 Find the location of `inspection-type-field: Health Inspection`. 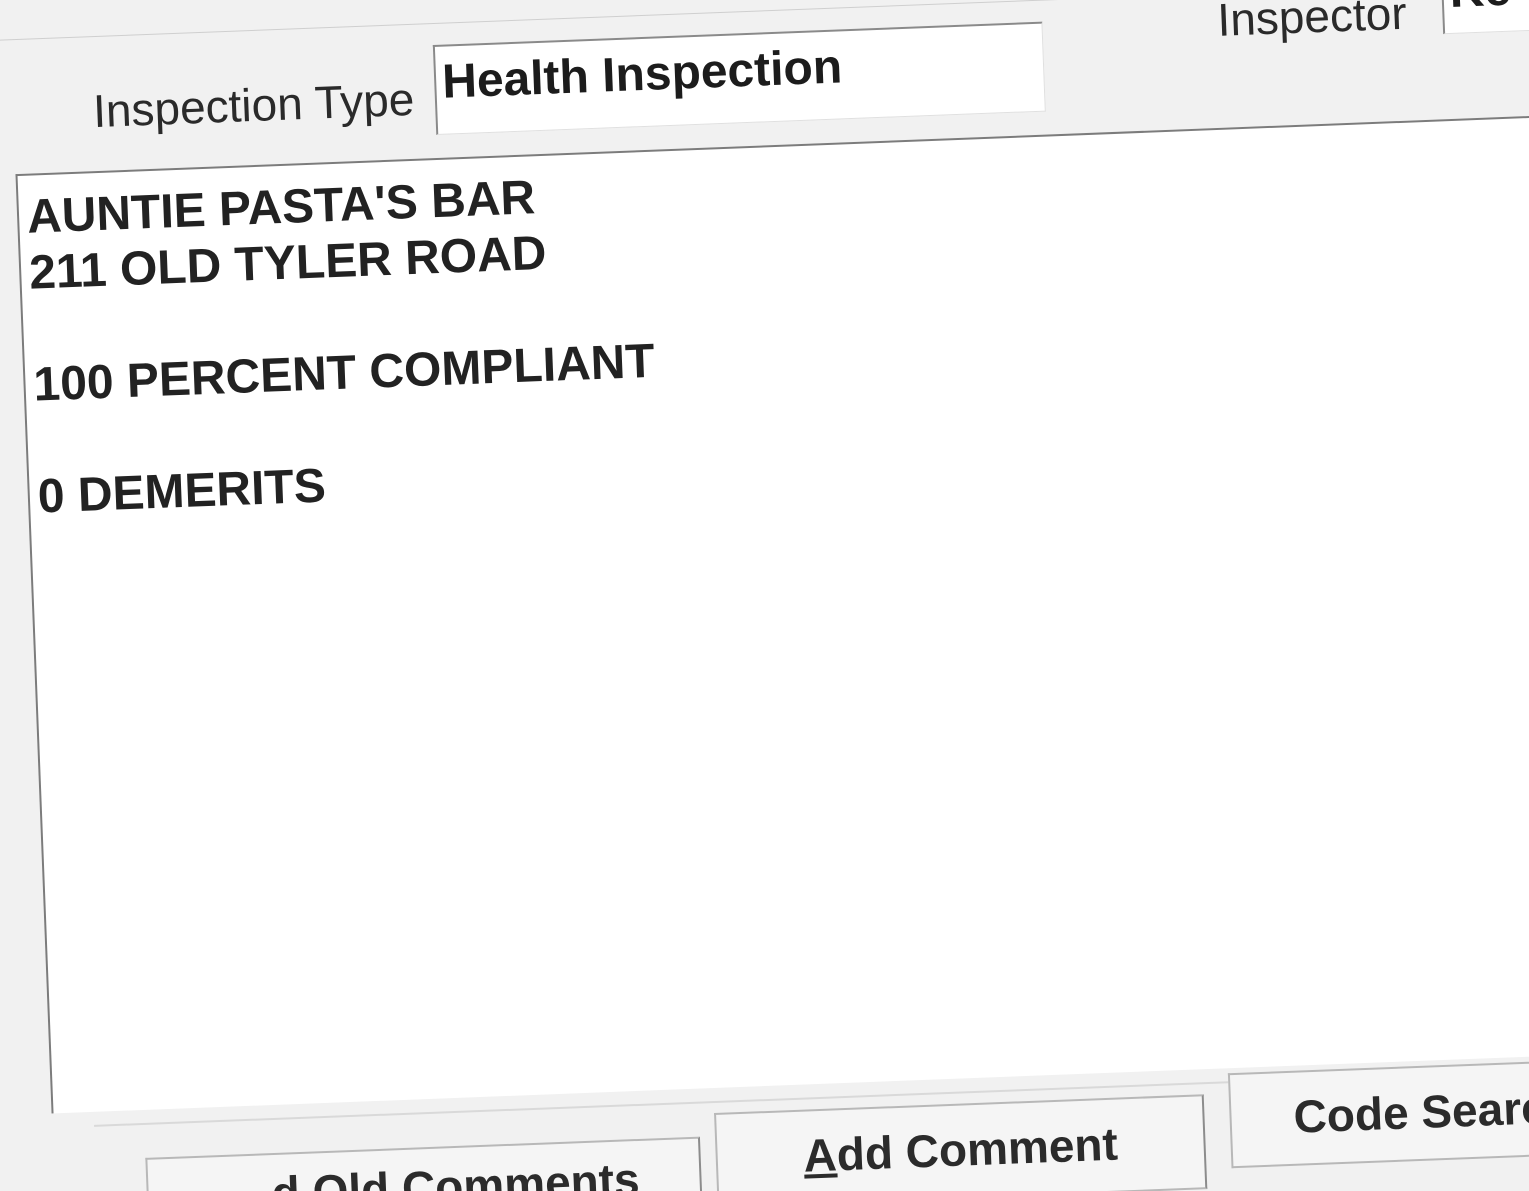

inspection-type-field: Health Inspection is located at coordinates (739, 78).